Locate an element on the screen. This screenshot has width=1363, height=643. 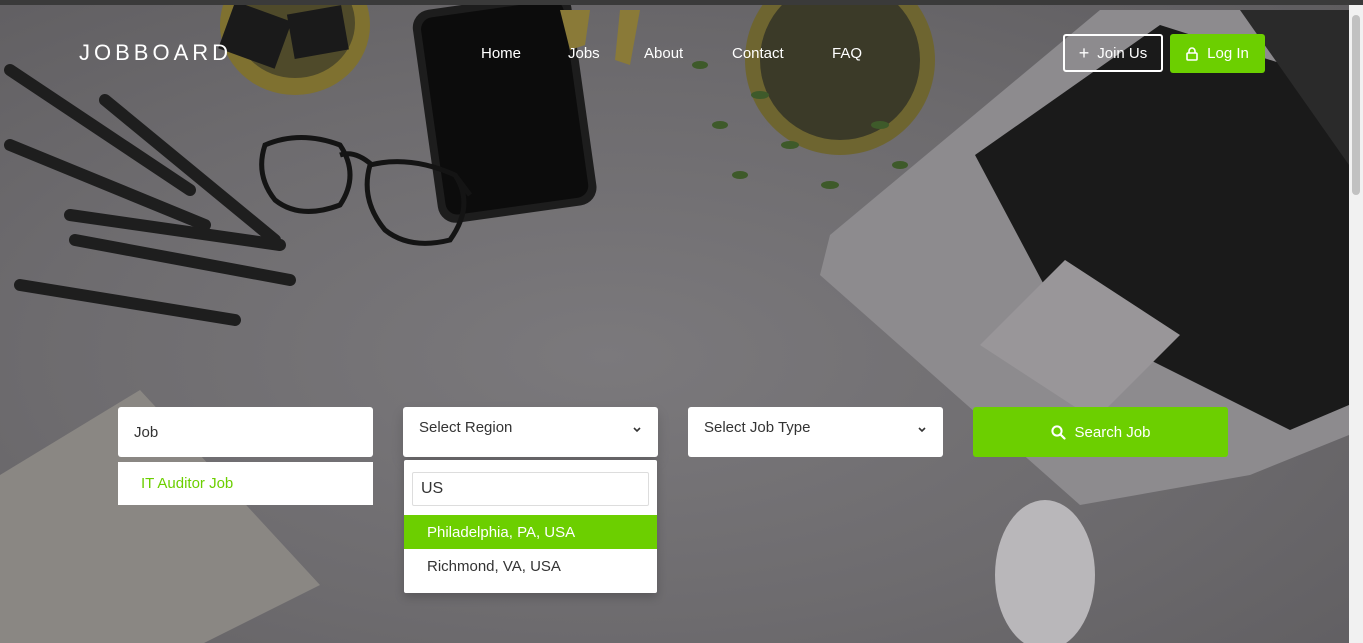
log-in-label: Log In is located at coordinates (1228, 53).